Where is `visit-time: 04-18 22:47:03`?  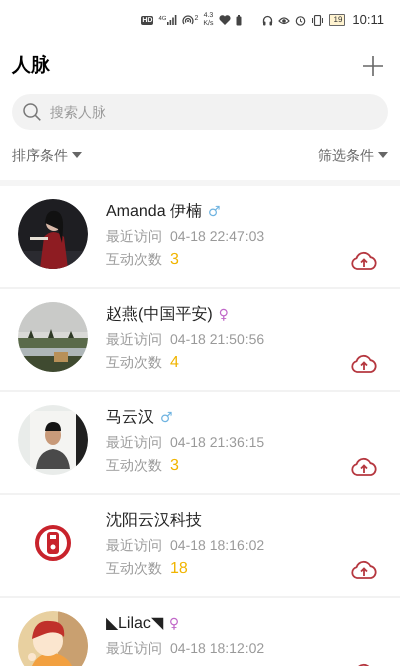 visit-time: 04-18 22:47:03 is located at coordinates (217, 236).